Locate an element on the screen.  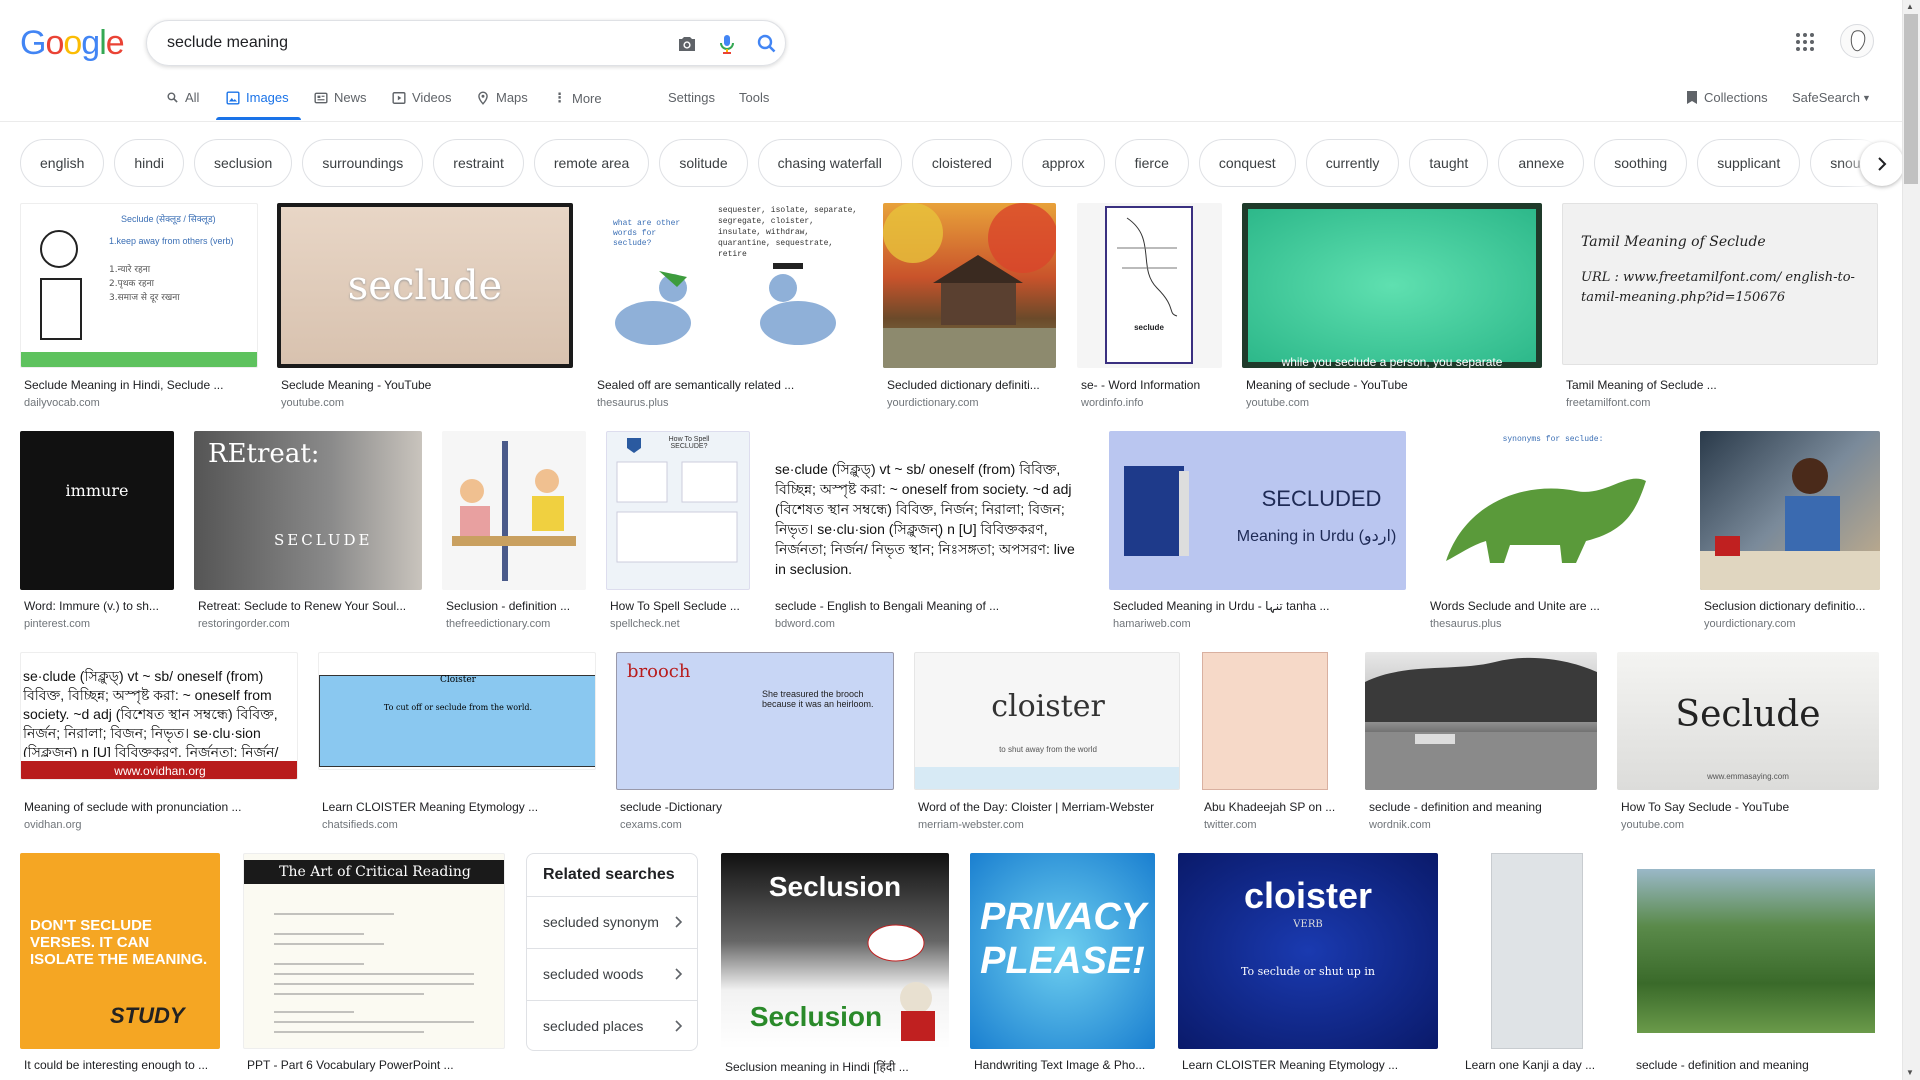
result-source: hamariweb.com is located at coordinates (1259, 624).